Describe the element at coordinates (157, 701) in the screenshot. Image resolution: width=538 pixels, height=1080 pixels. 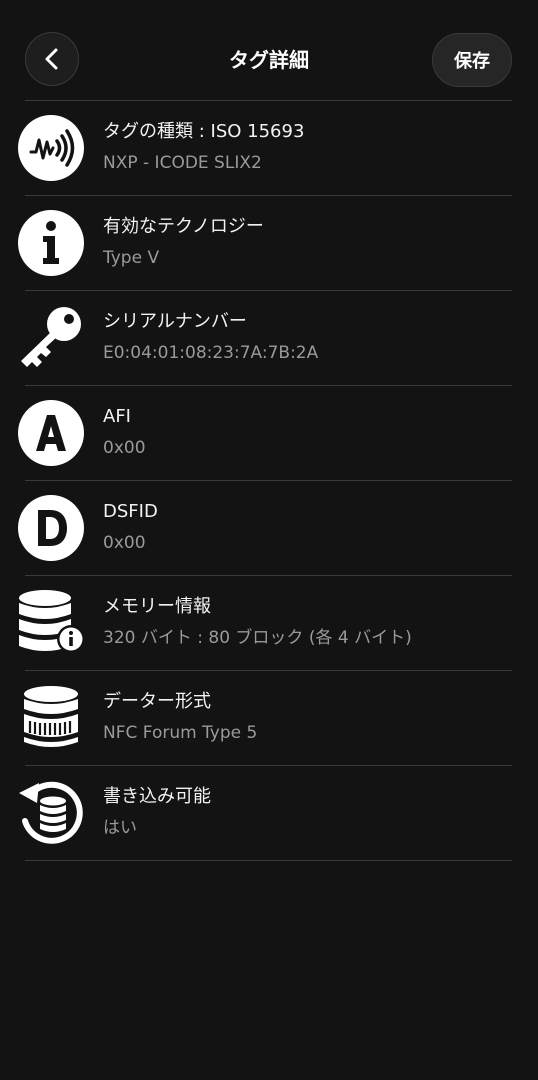
I see `row-label: データー形式` at that location.